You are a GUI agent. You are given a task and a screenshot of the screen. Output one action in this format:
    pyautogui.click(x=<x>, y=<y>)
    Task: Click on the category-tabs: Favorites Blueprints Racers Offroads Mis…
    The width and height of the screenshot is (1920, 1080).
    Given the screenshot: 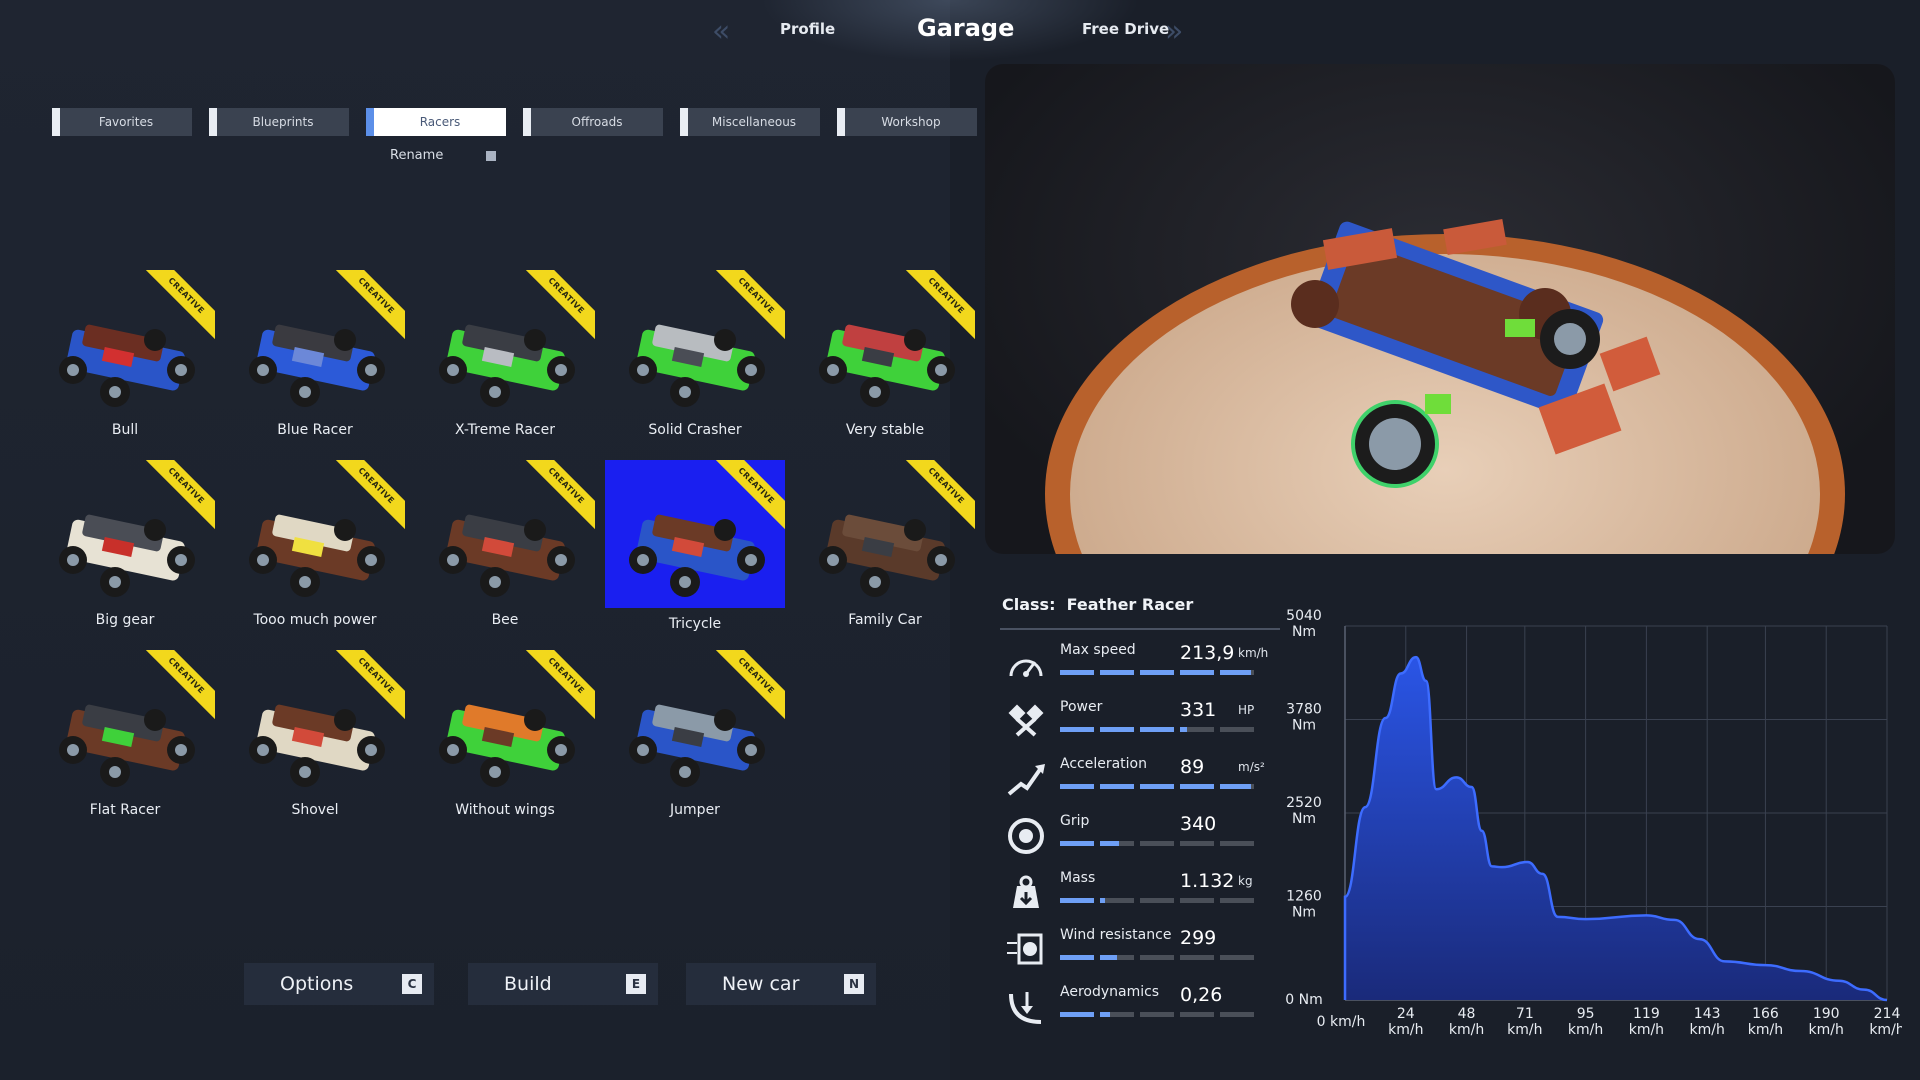 What is the action you would take?
    pyautogui.click(x=514, y=122)
    